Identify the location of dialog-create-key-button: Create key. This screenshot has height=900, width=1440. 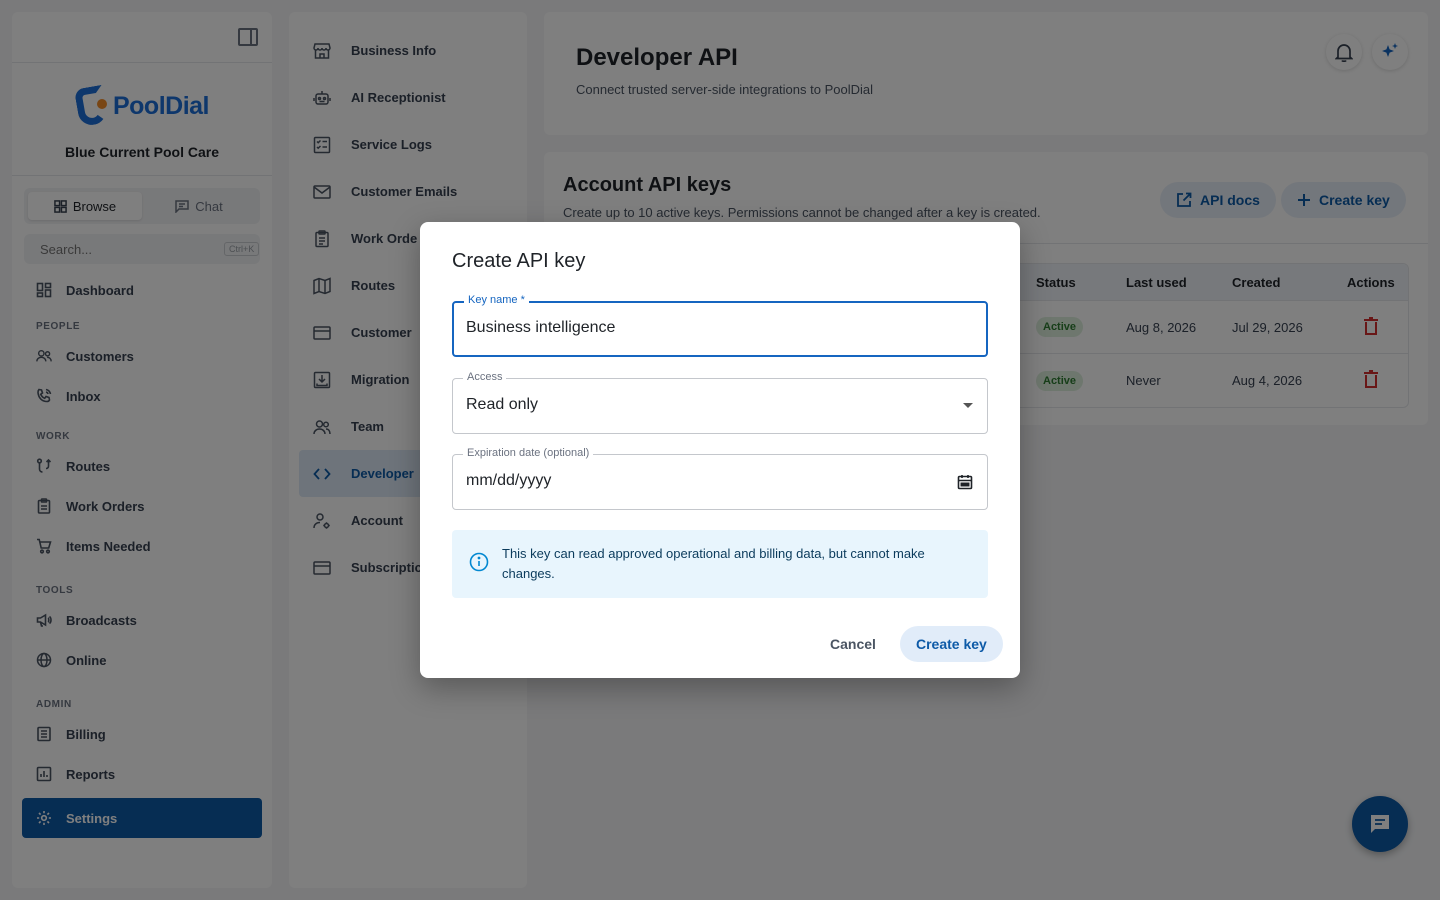
(951, 644).